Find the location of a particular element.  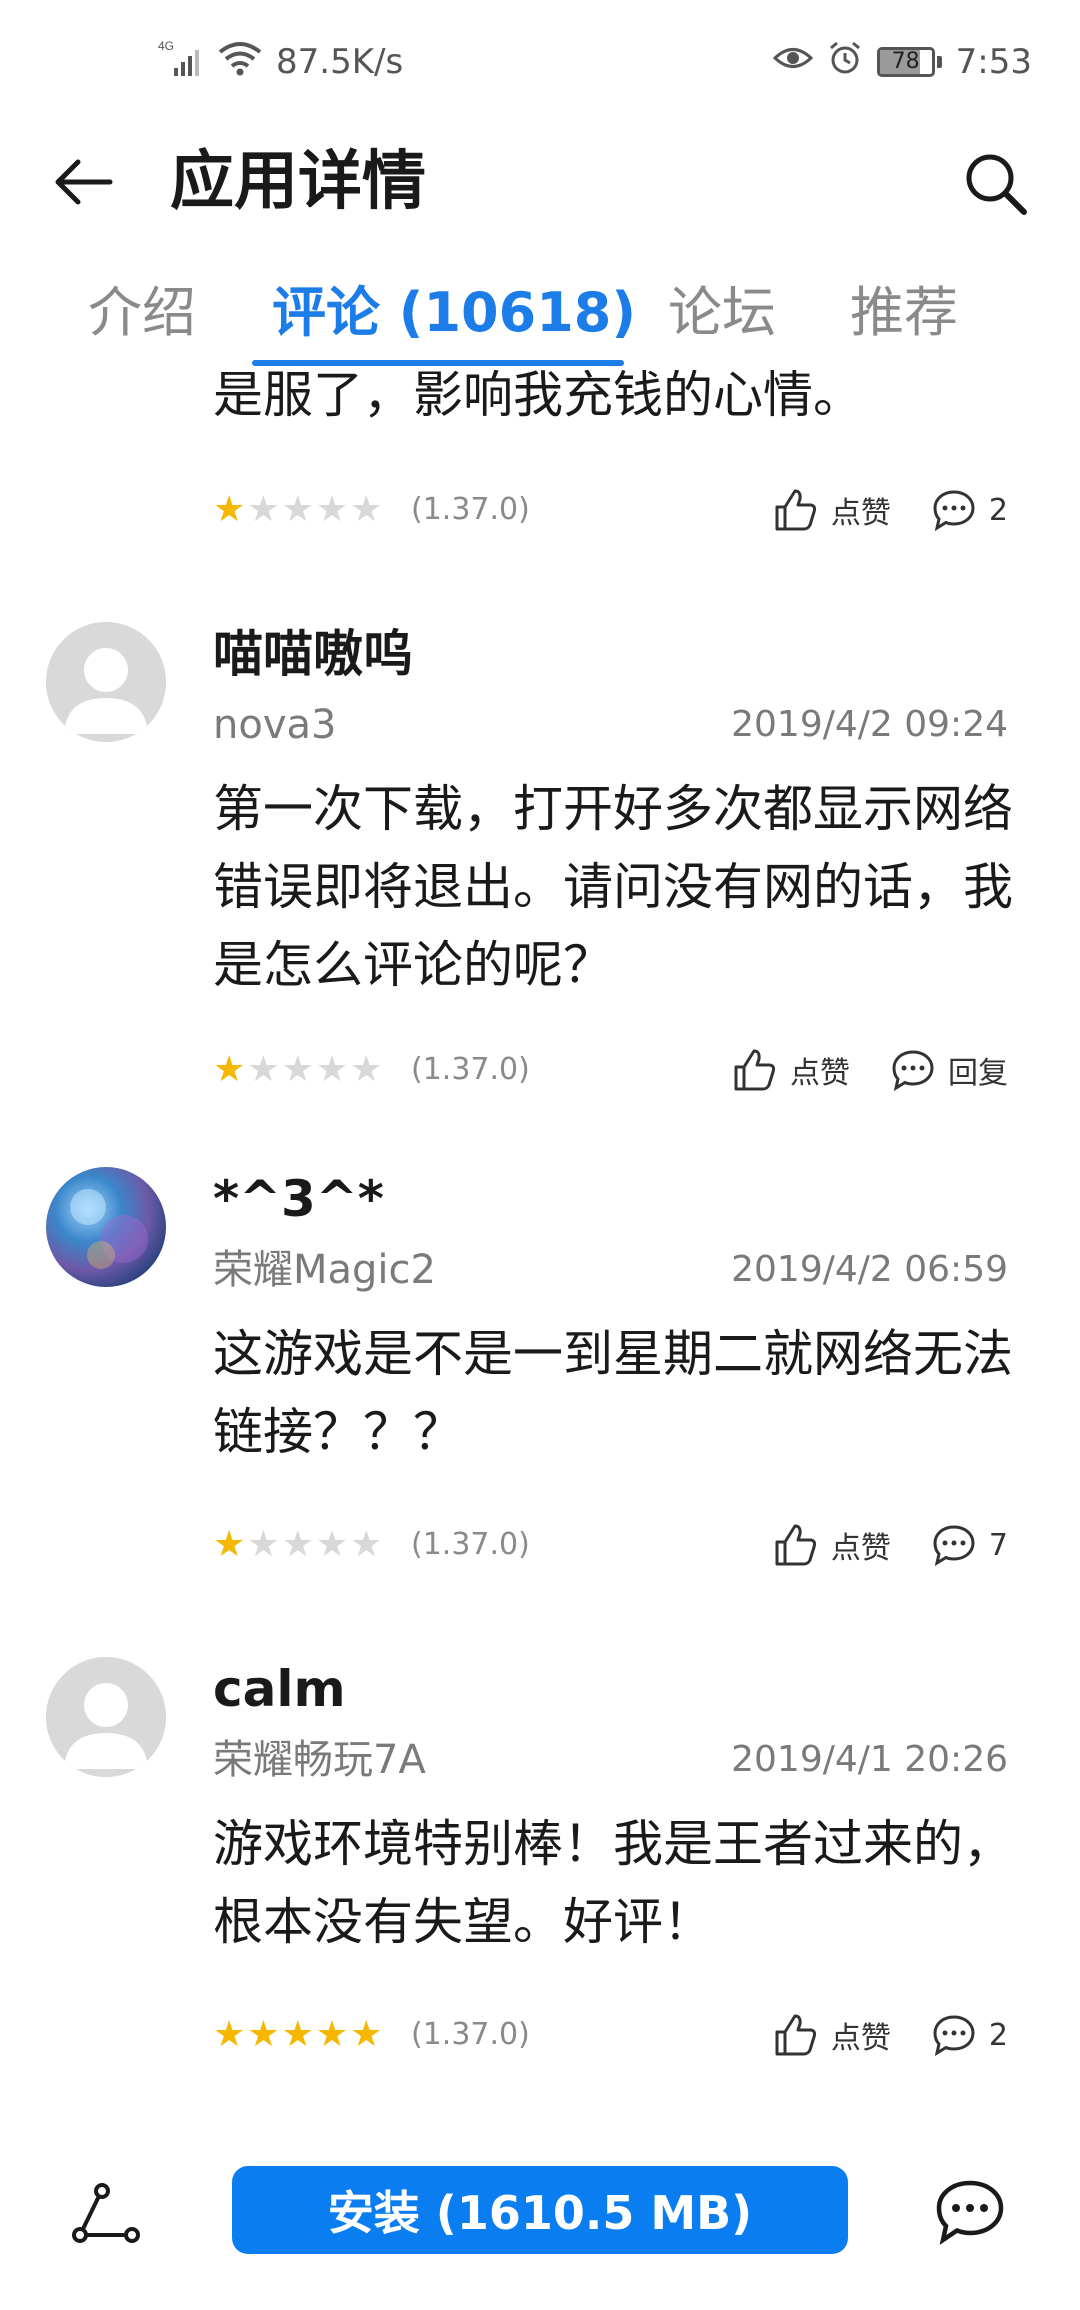

review-meta: ★ ★ ★ ★ ★ (1.37.0) 点赞 7 is located at coordinates (610, 1545).